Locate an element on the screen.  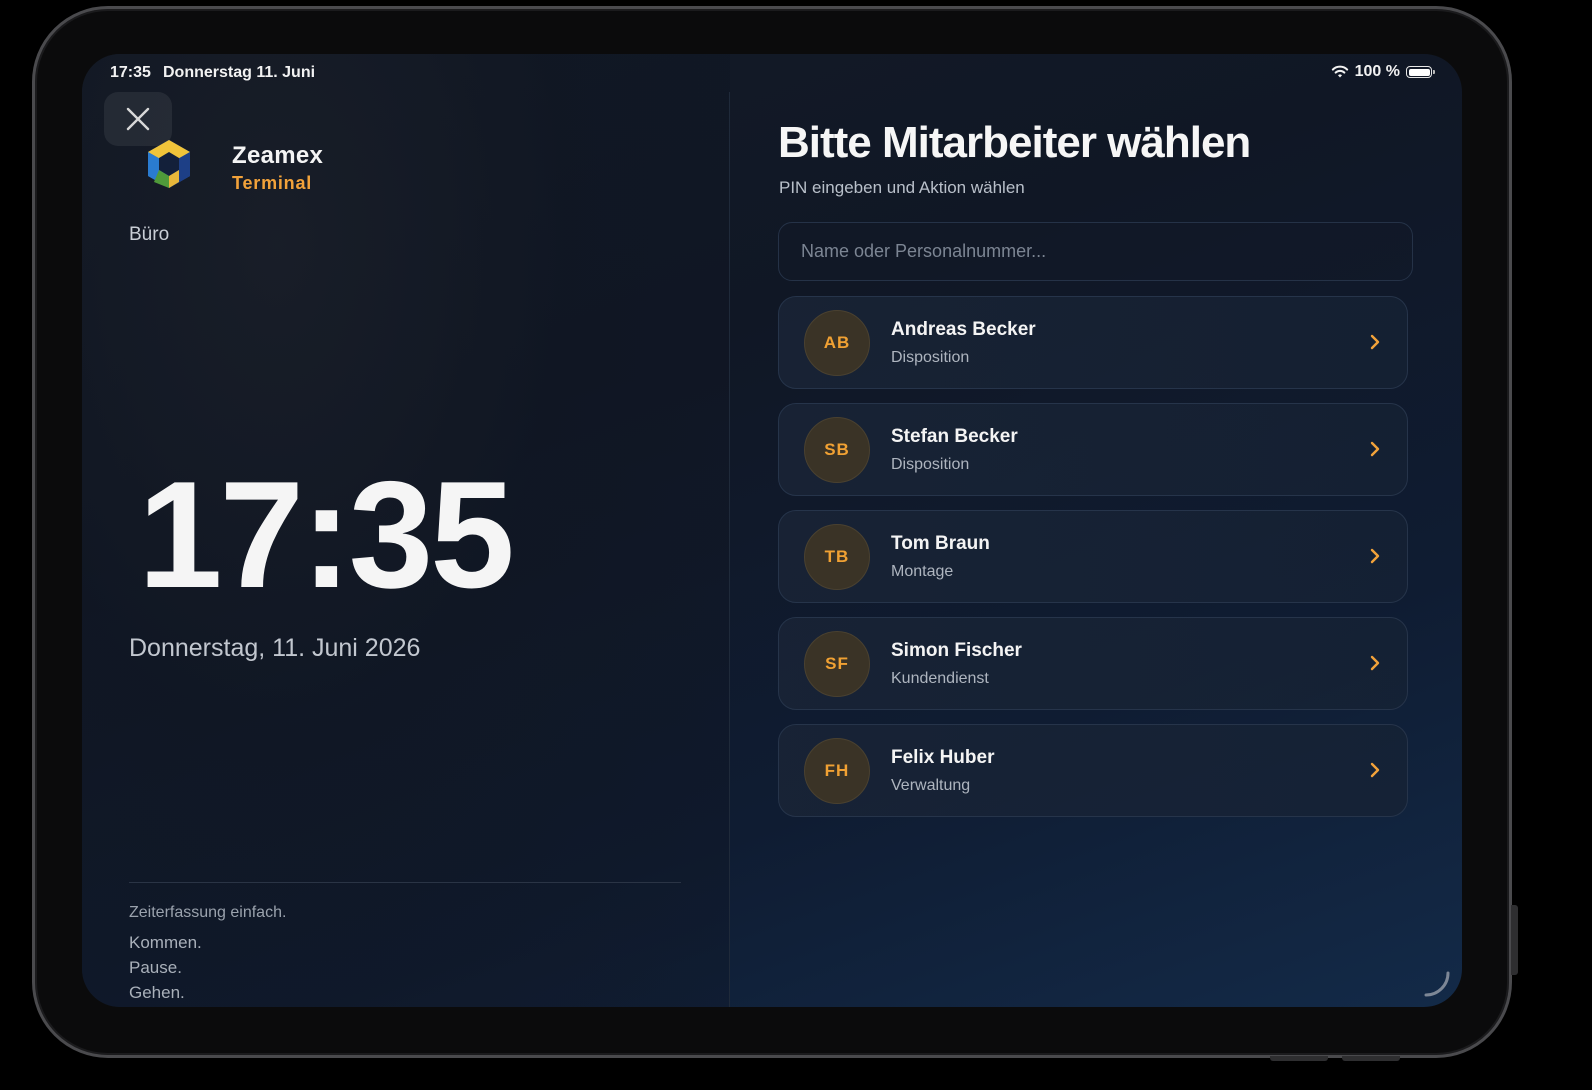
employee-name: Felix Huber is located at coordinates (943, 757).